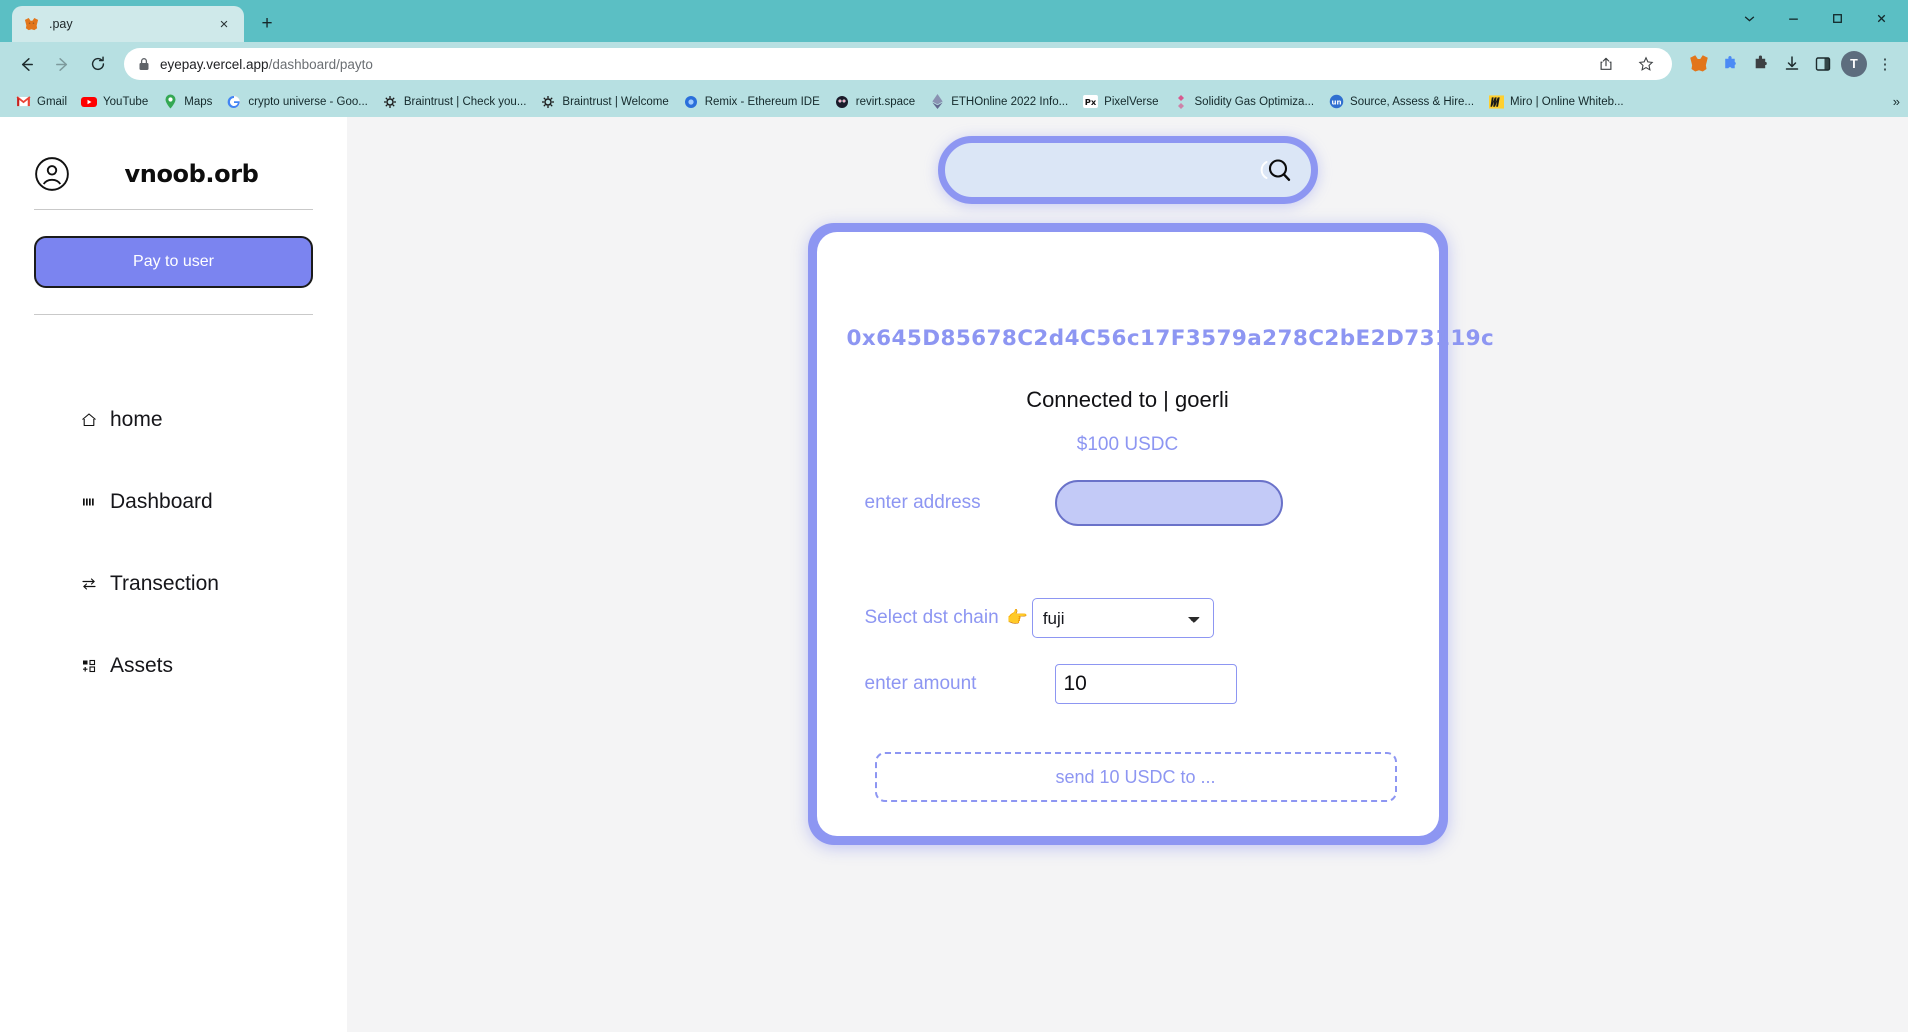 The height and width of the screenshot is (1032, 1908). Describe the element at coordinates (1749, 18) in the screenshot. I see `window-minimize-button` at that location.